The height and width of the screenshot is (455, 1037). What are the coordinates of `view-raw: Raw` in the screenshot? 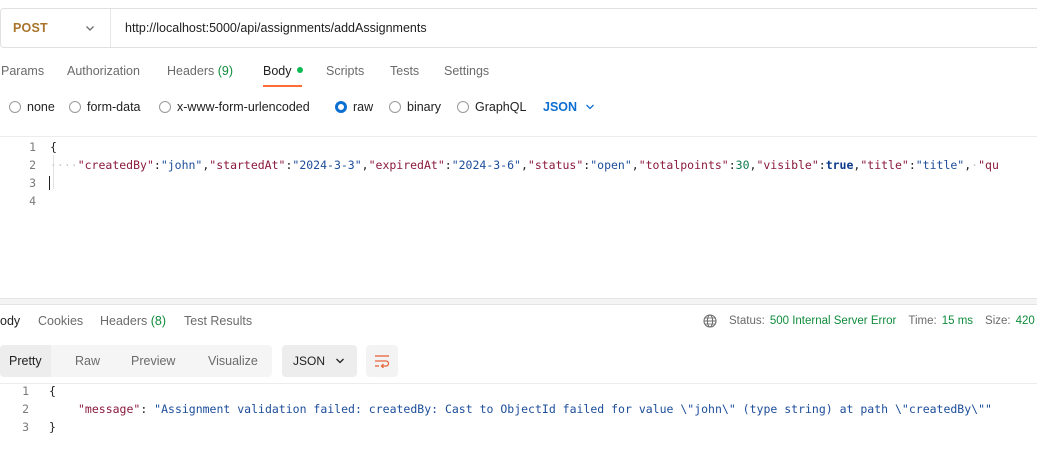 It's located at (87, 361).